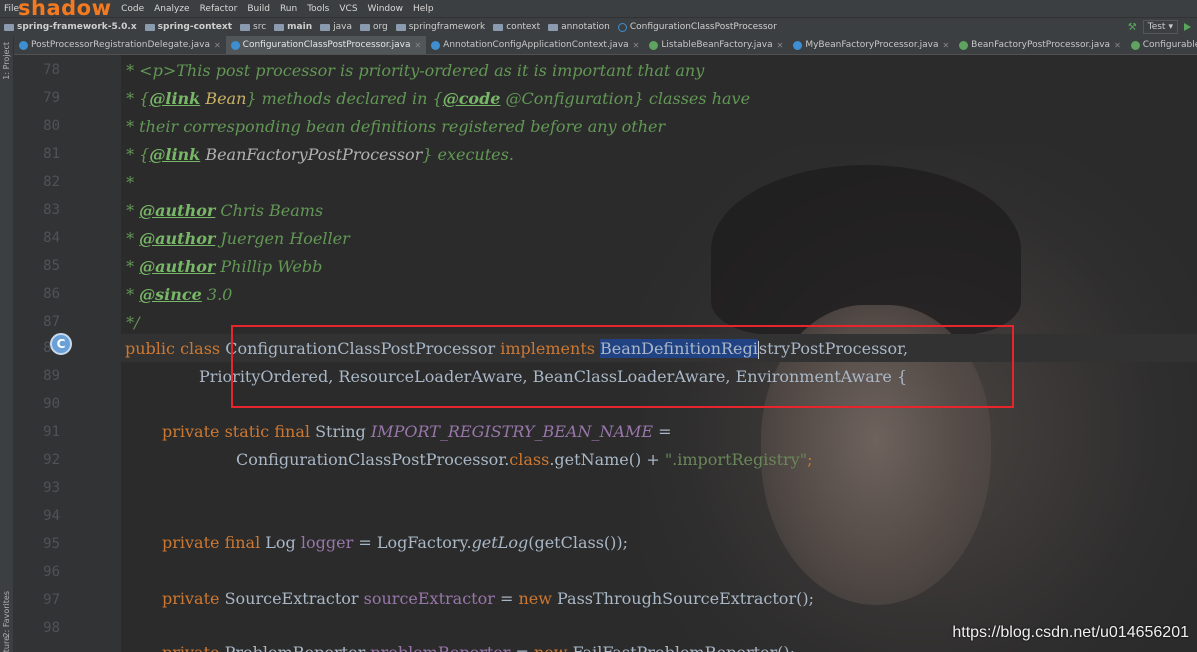 The height and width of the screenshot is (652, 1197). I want to click on implements-gutter-icon: C, so click(61, 344).